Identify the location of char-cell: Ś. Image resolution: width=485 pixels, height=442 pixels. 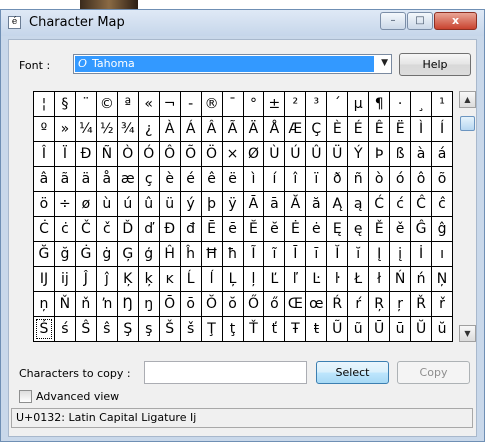
(44, 329).